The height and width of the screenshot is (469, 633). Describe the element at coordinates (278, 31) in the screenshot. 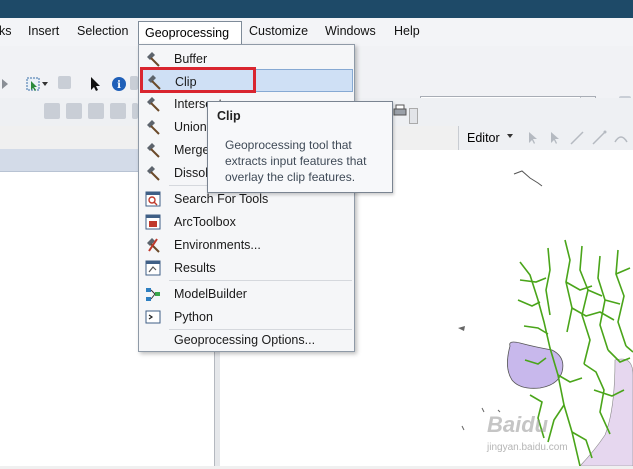

I see `menu-customize: Customize` at that location.